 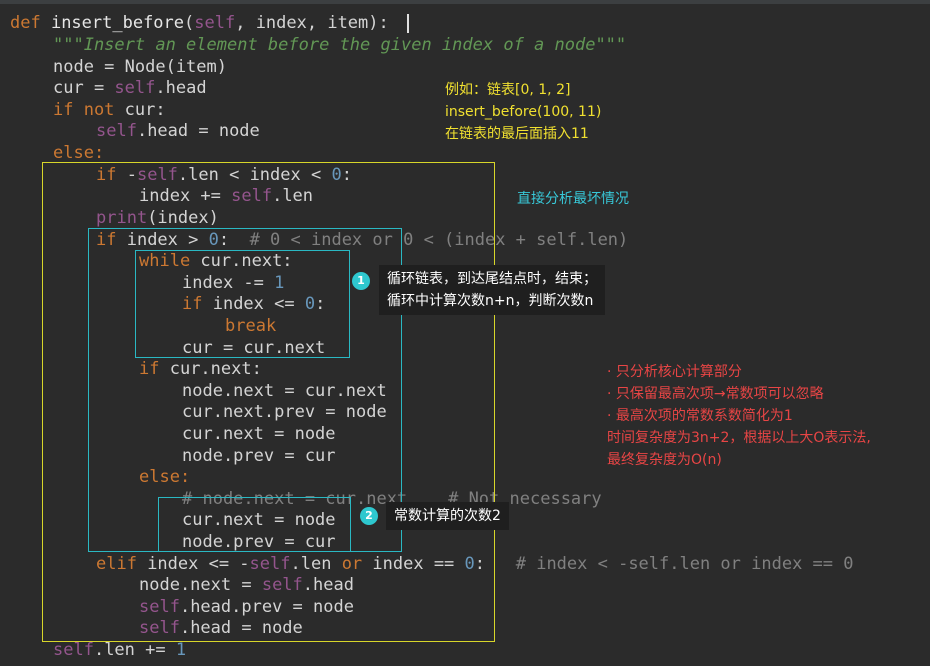 What do you see at coordinates (369, 516) in the screenshot?
I see `callout-badge-2: 2` at bounding box center [369, 516].